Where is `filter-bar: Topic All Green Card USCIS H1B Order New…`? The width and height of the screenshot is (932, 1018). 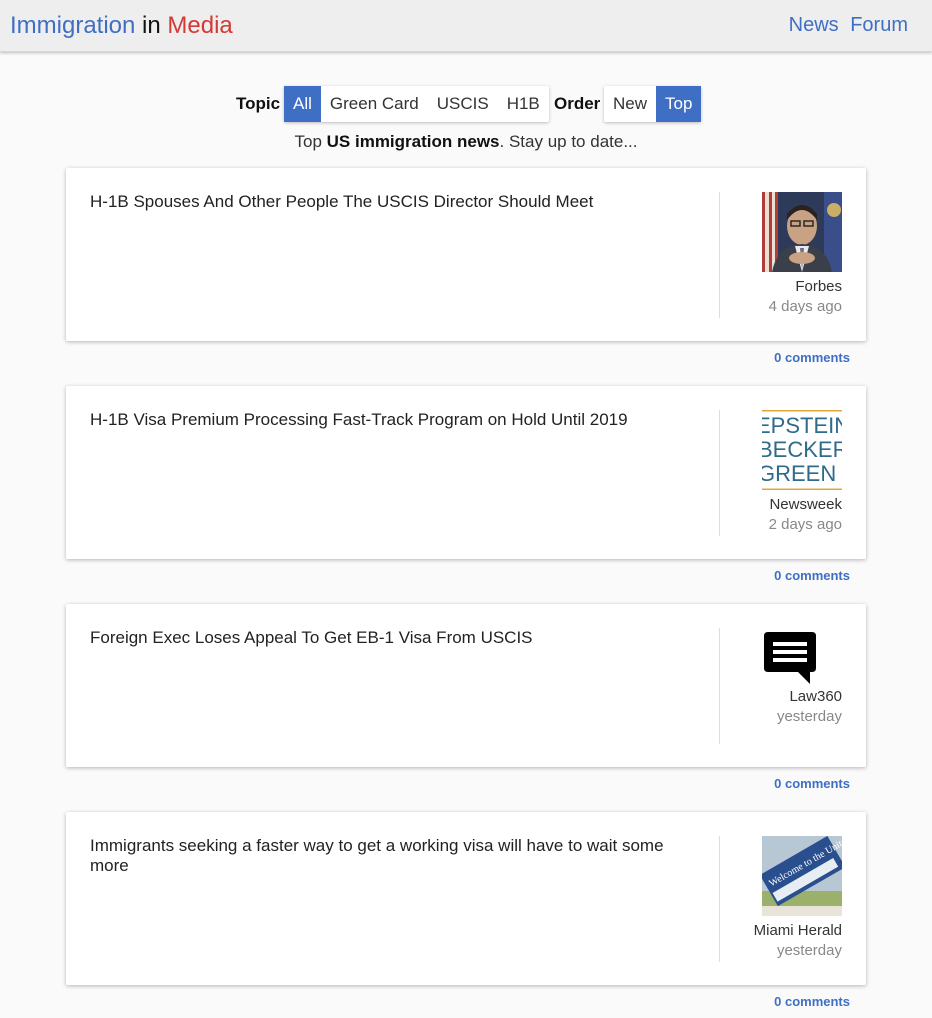
filter-bar: Topic All Green Card USCIS H1B Order New… is located at coordinates (466, 104).